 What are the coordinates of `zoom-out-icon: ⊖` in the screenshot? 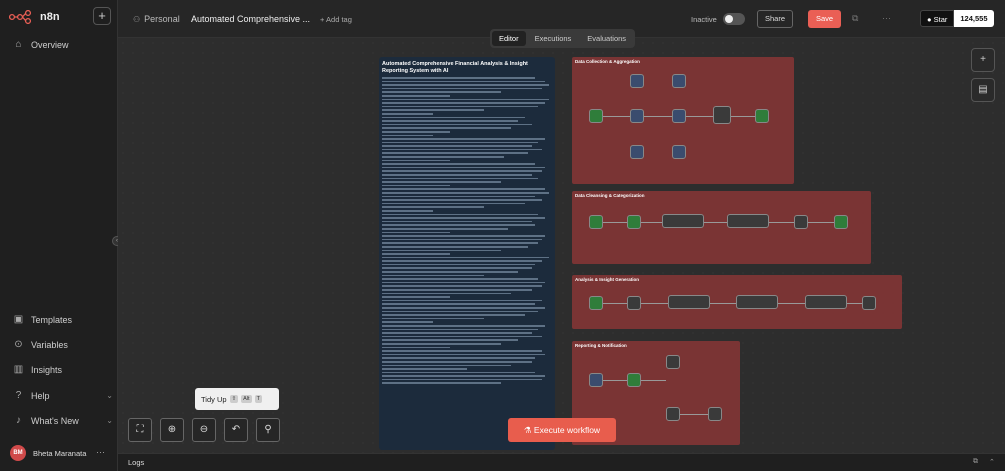 It's located at (204, 430).